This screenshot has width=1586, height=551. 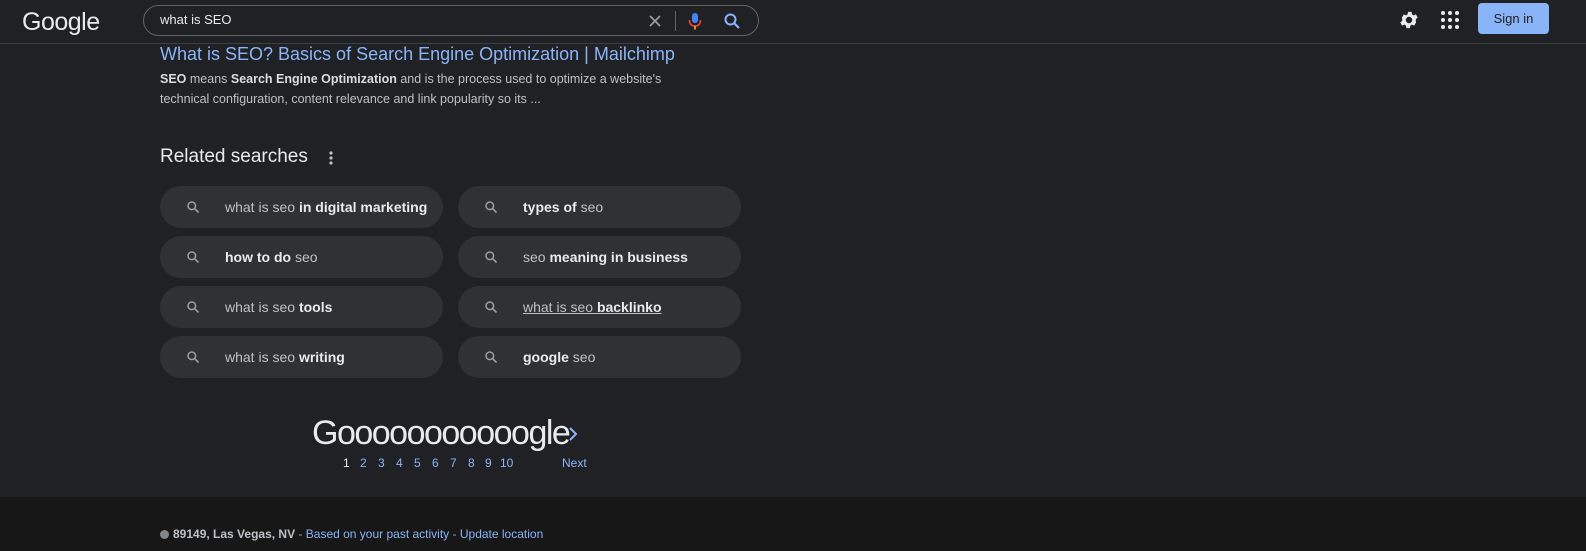 What do you see at coordinates (258, 257) in the screenshot?
I see `chip-text-part: how to do` at bounding box center [258, 257].